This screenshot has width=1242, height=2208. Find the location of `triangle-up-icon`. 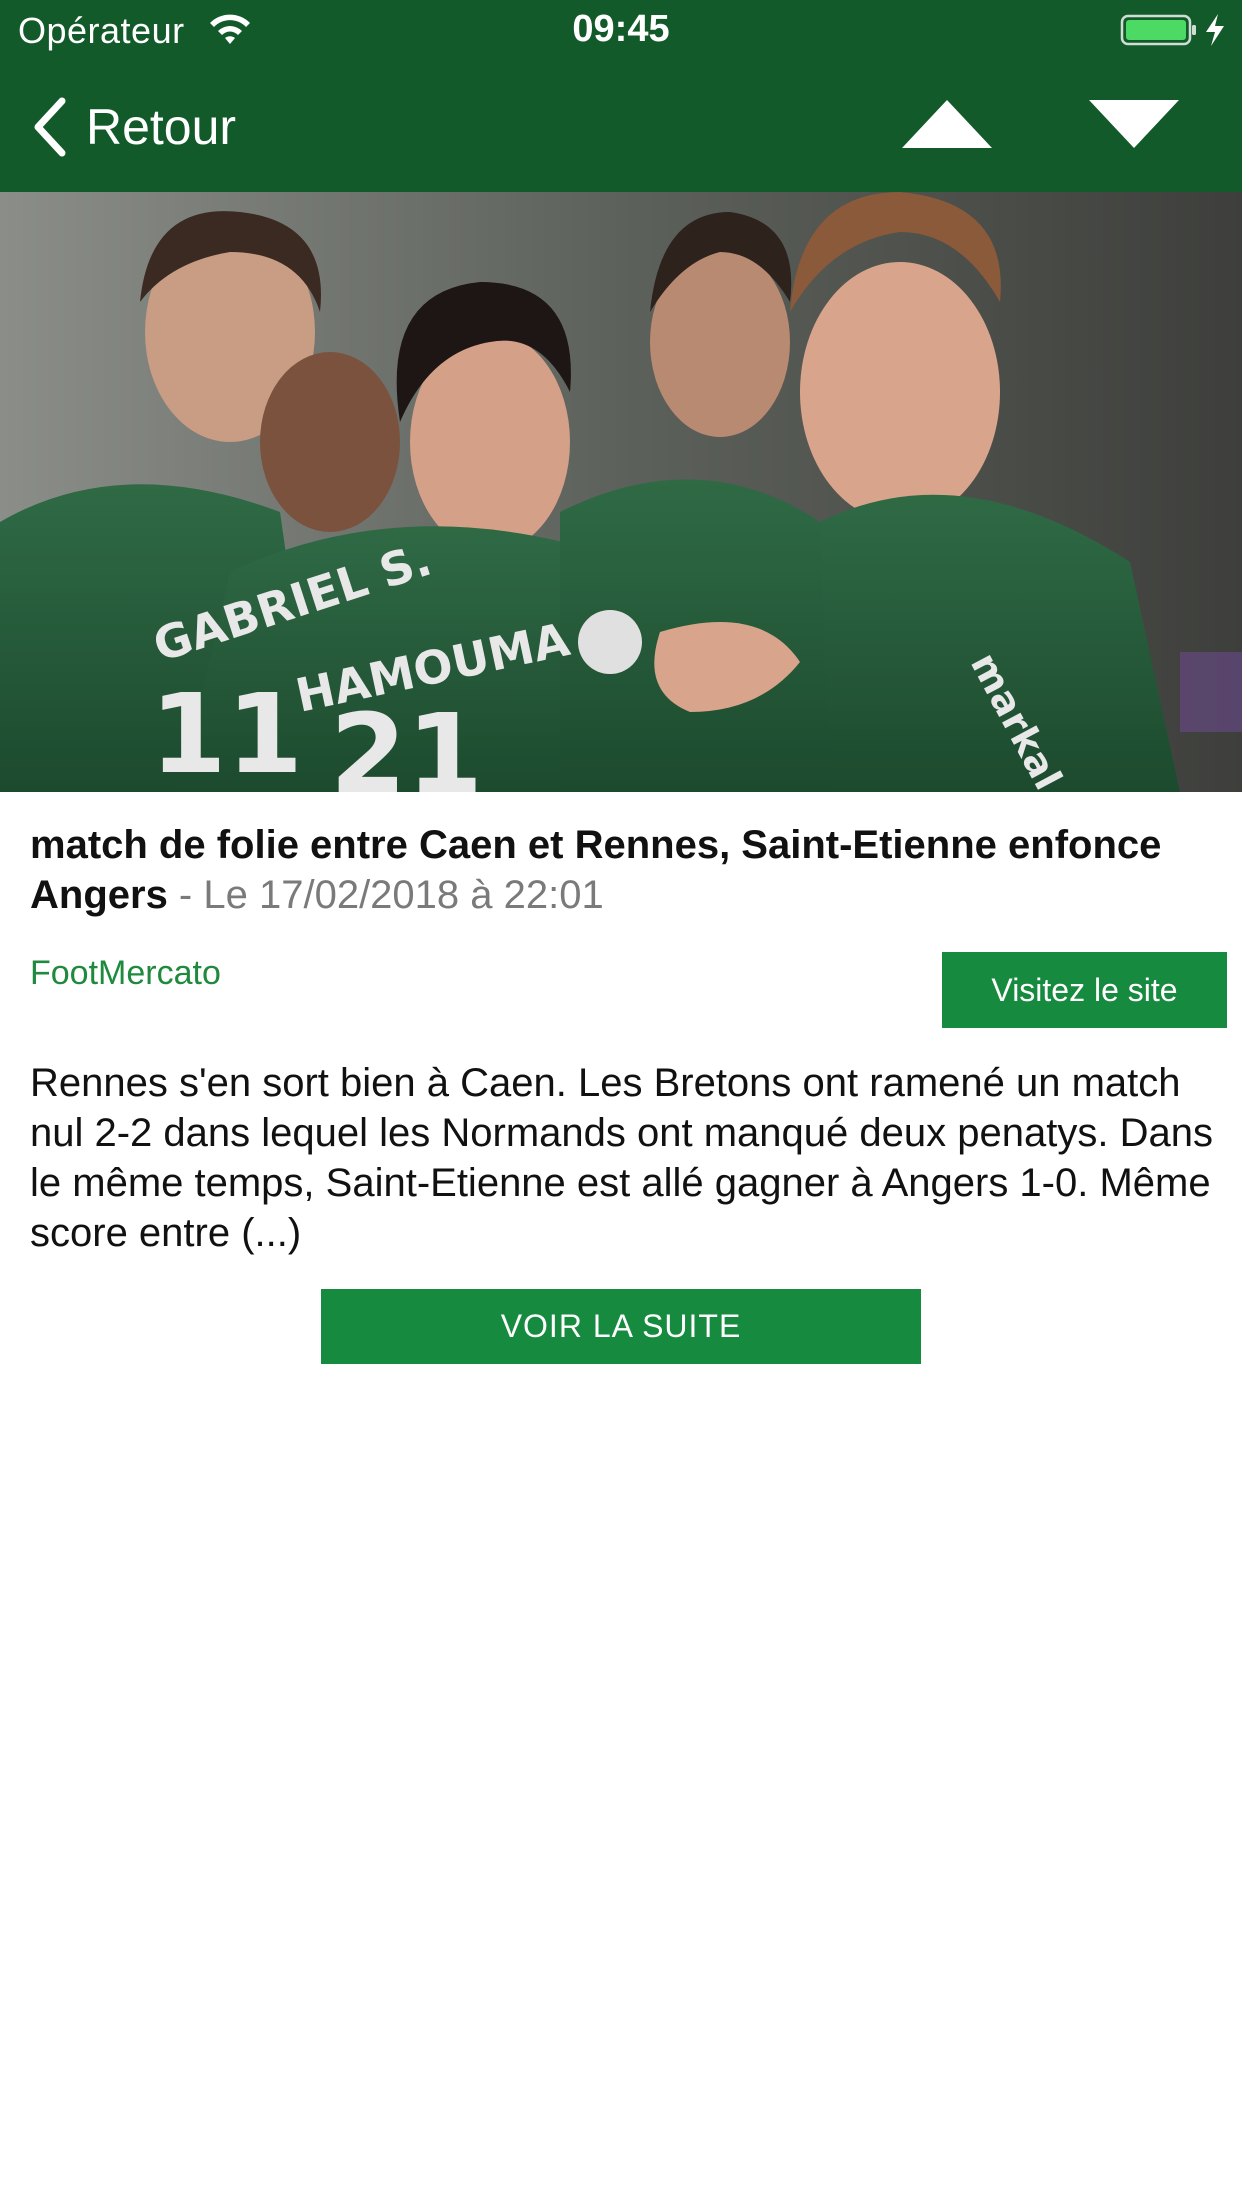

triangle-up-icon is located at coordinates (947, 124).